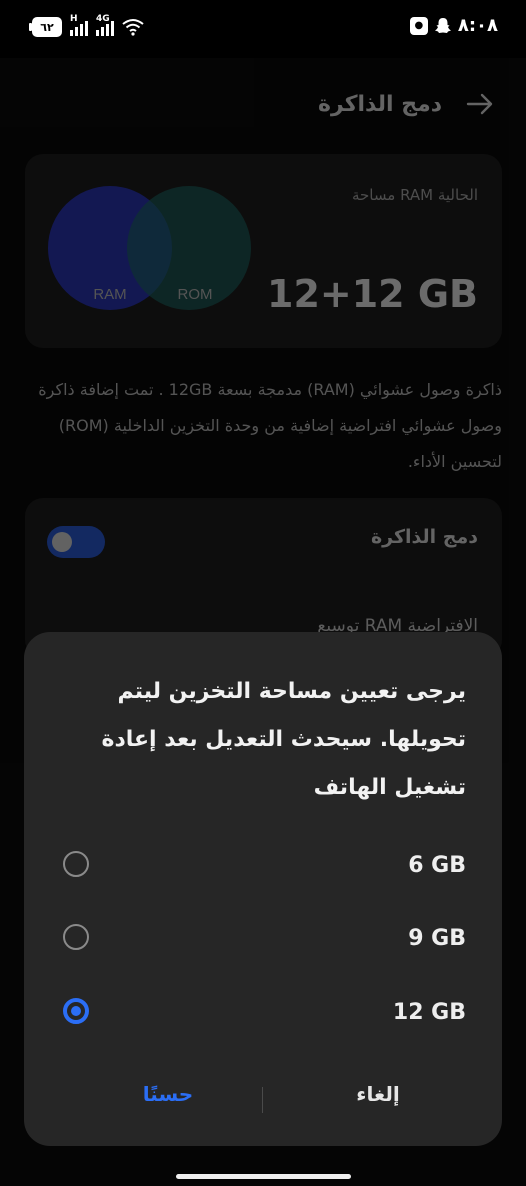 Image resolution: width=526 pixels, height=1186 pixels. Describe the element at coordinates (149, 248) in the screenshot. I see `ram-rom-venn-diagram: RAM ROM` at that location.